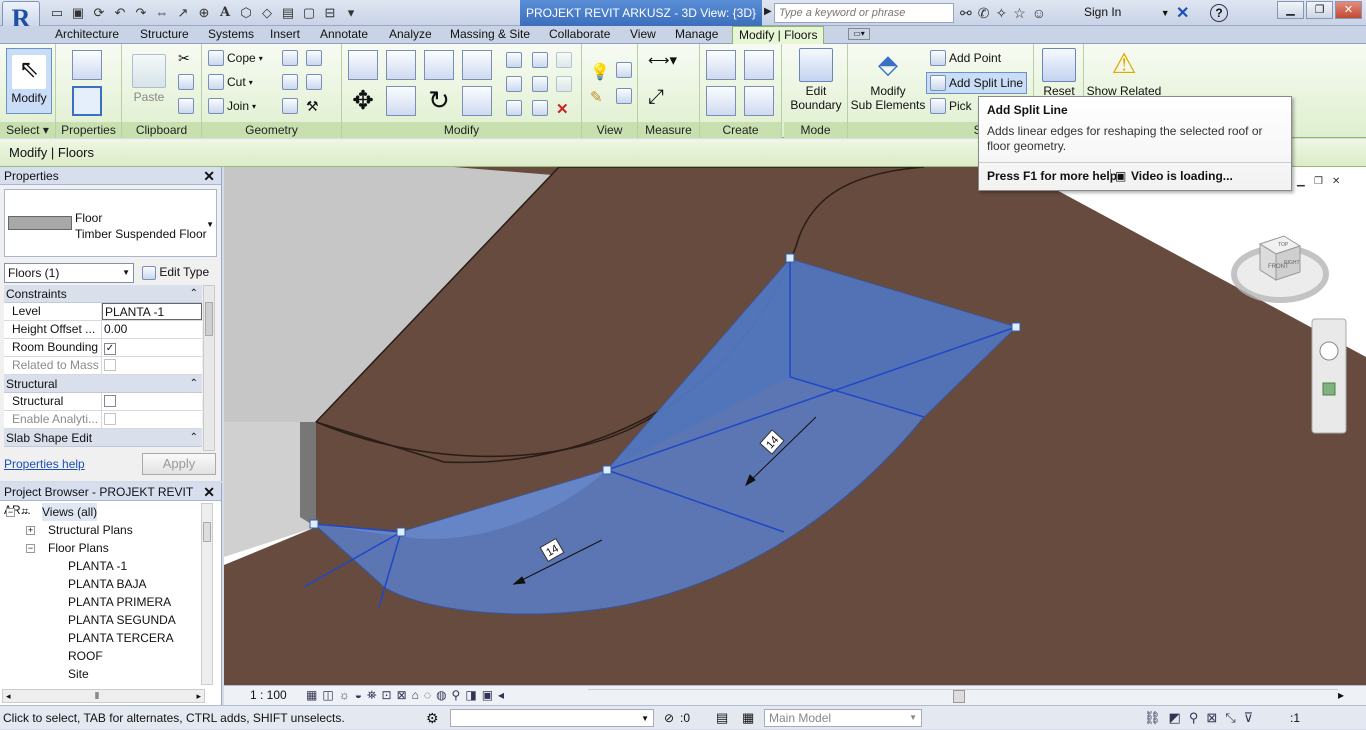 This screenshot has width=1366, height=730. I want to click on properties-toggle-icon, so click(87, 101).